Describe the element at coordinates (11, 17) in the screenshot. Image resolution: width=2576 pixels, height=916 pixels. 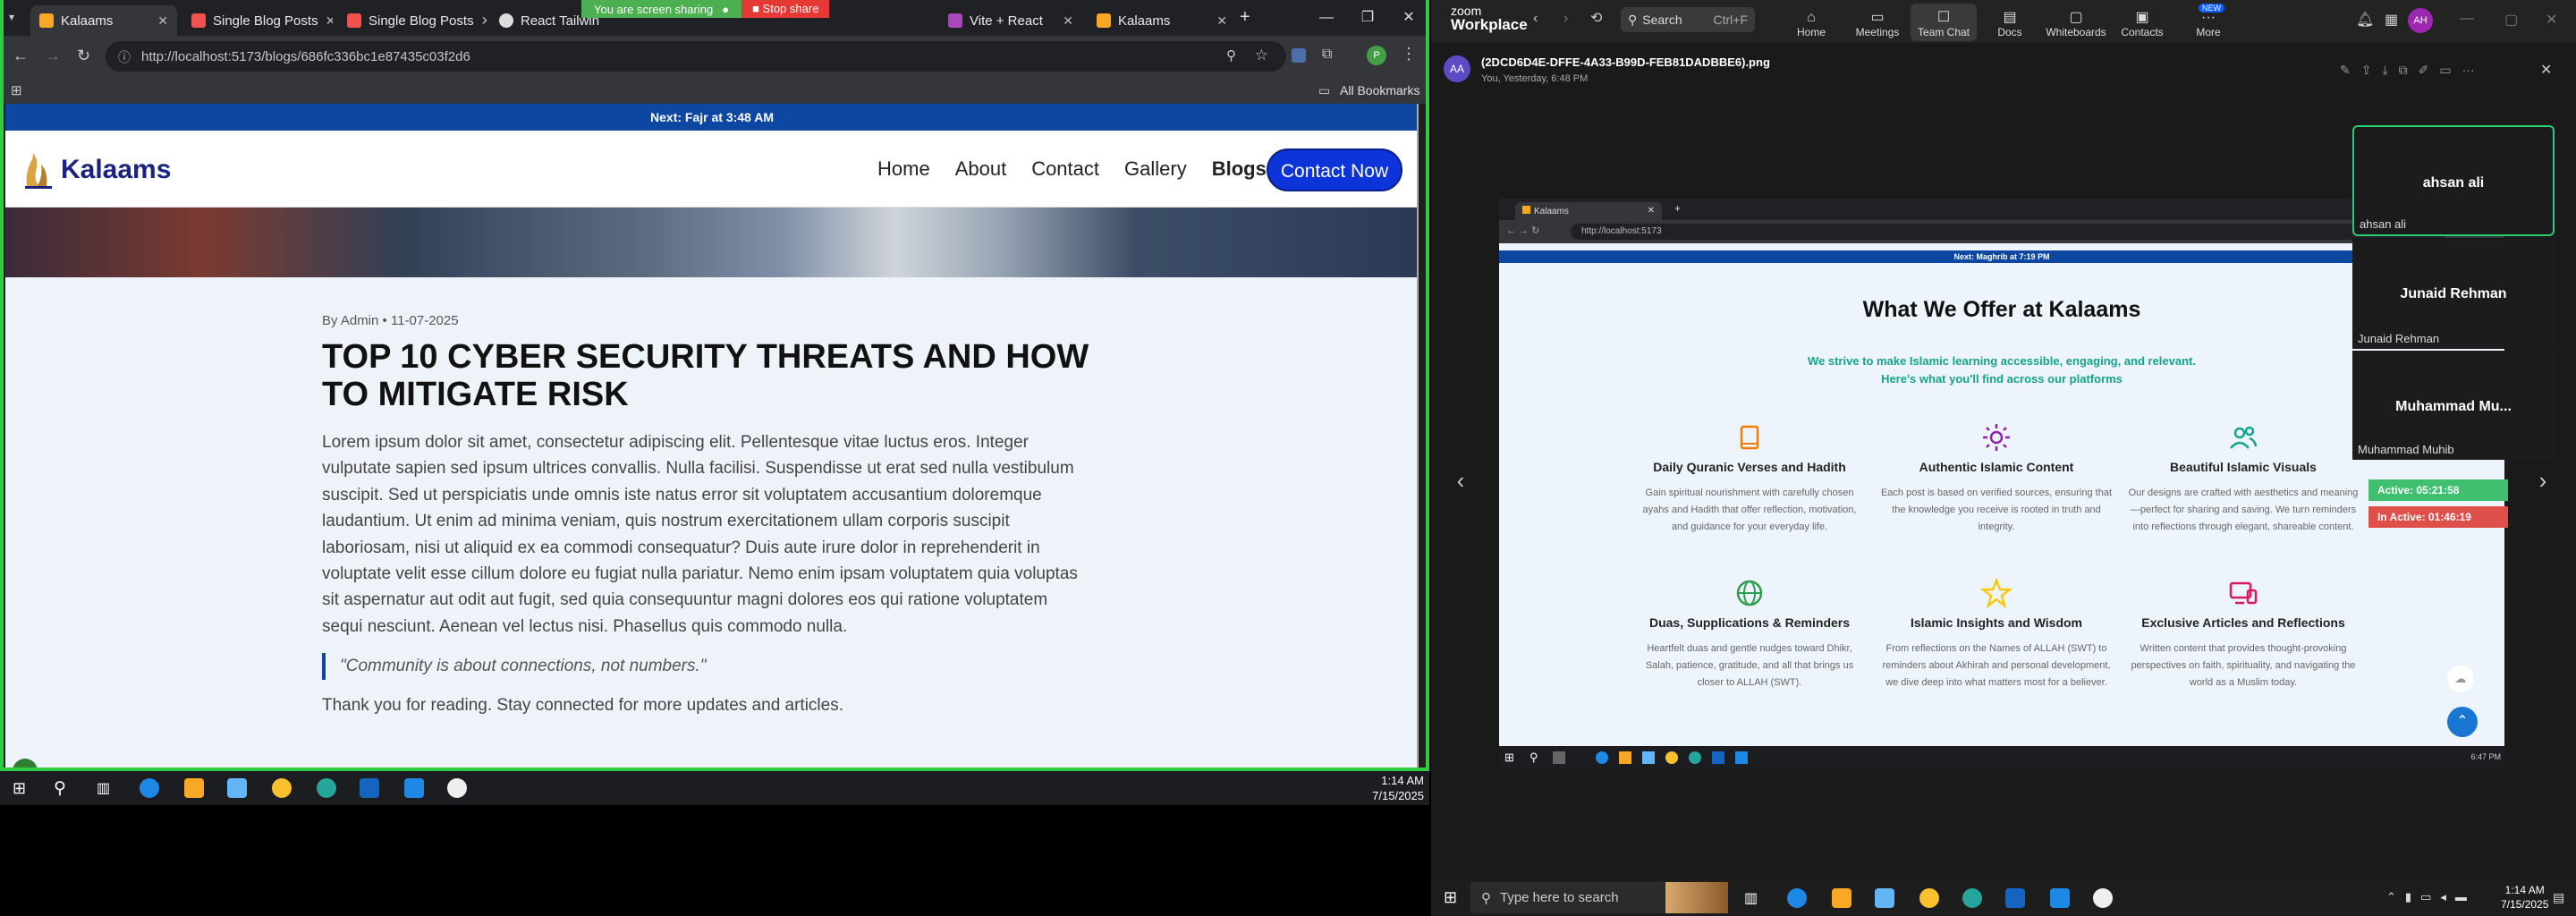
I see `tab-search-icon: ▾` at that location.